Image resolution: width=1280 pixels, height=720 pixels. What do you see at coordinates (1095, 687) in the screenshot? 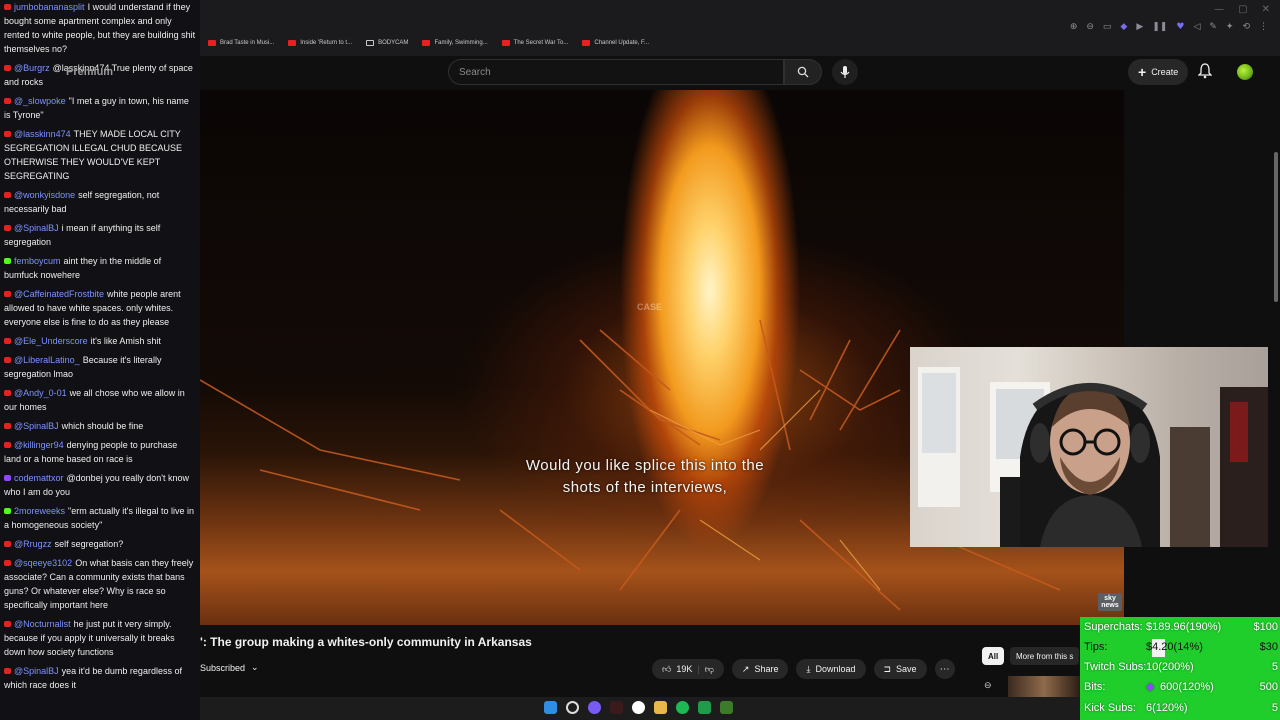
I see `goal-label: Bits:` at bounding box center [1095, 687].